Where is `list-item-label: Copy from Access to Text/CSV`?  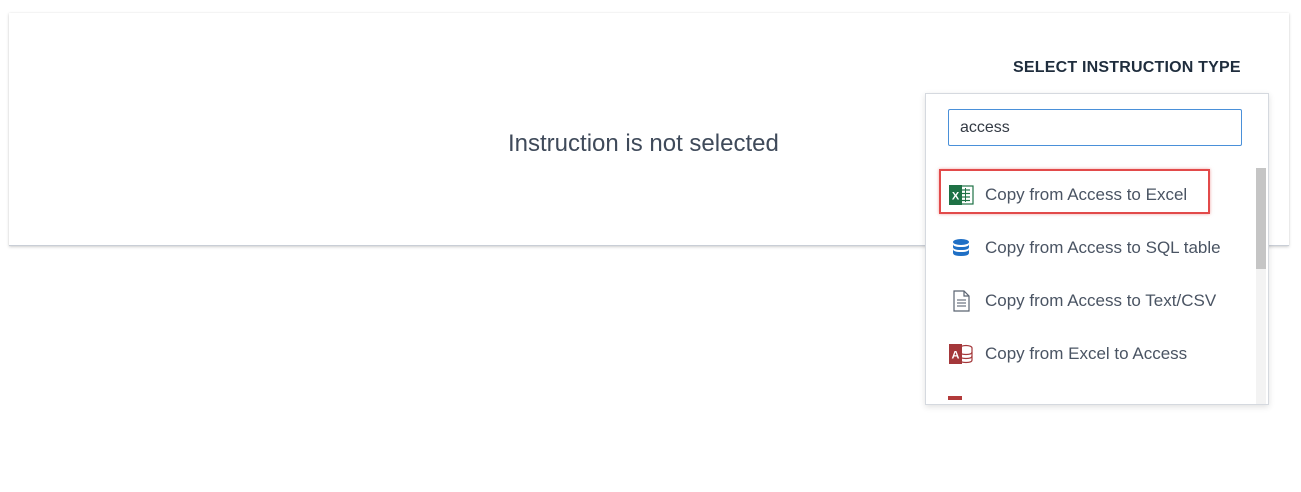
list-item-label: Copy from Access to Text/CSV is located at coordinates (1101, 300).